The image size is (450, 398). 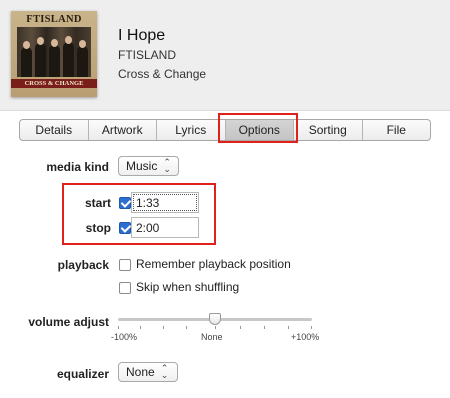 I want to click on song-artist: FTISLAND, so click(x=147, y=55).